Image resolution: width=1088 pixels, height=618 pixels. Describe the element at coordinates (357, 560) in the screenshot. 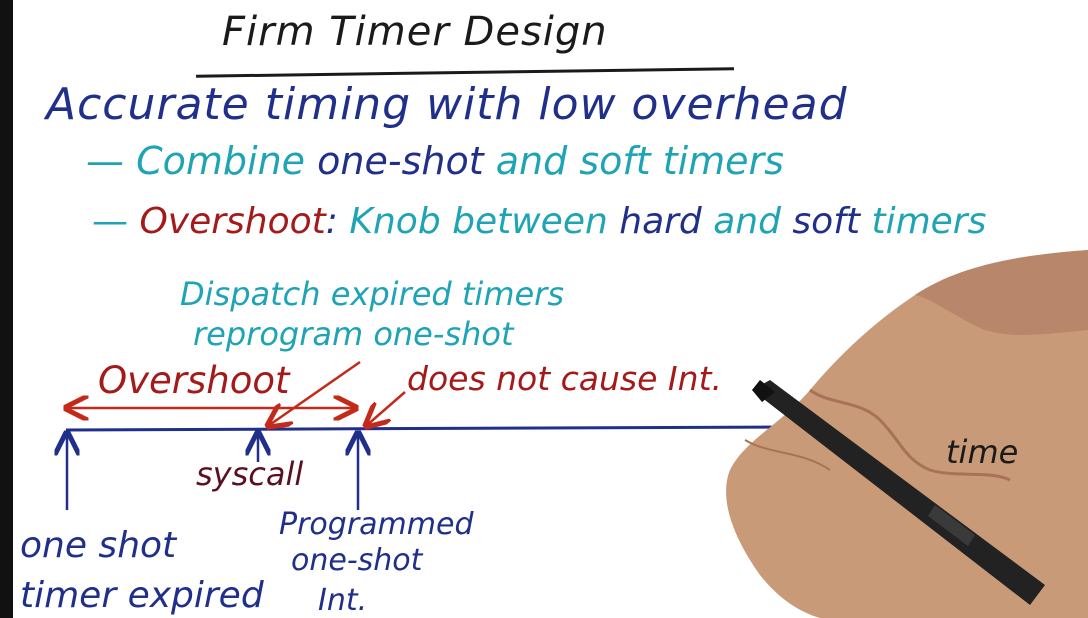

I see `programmed-label-line2: one-shot` at that location.